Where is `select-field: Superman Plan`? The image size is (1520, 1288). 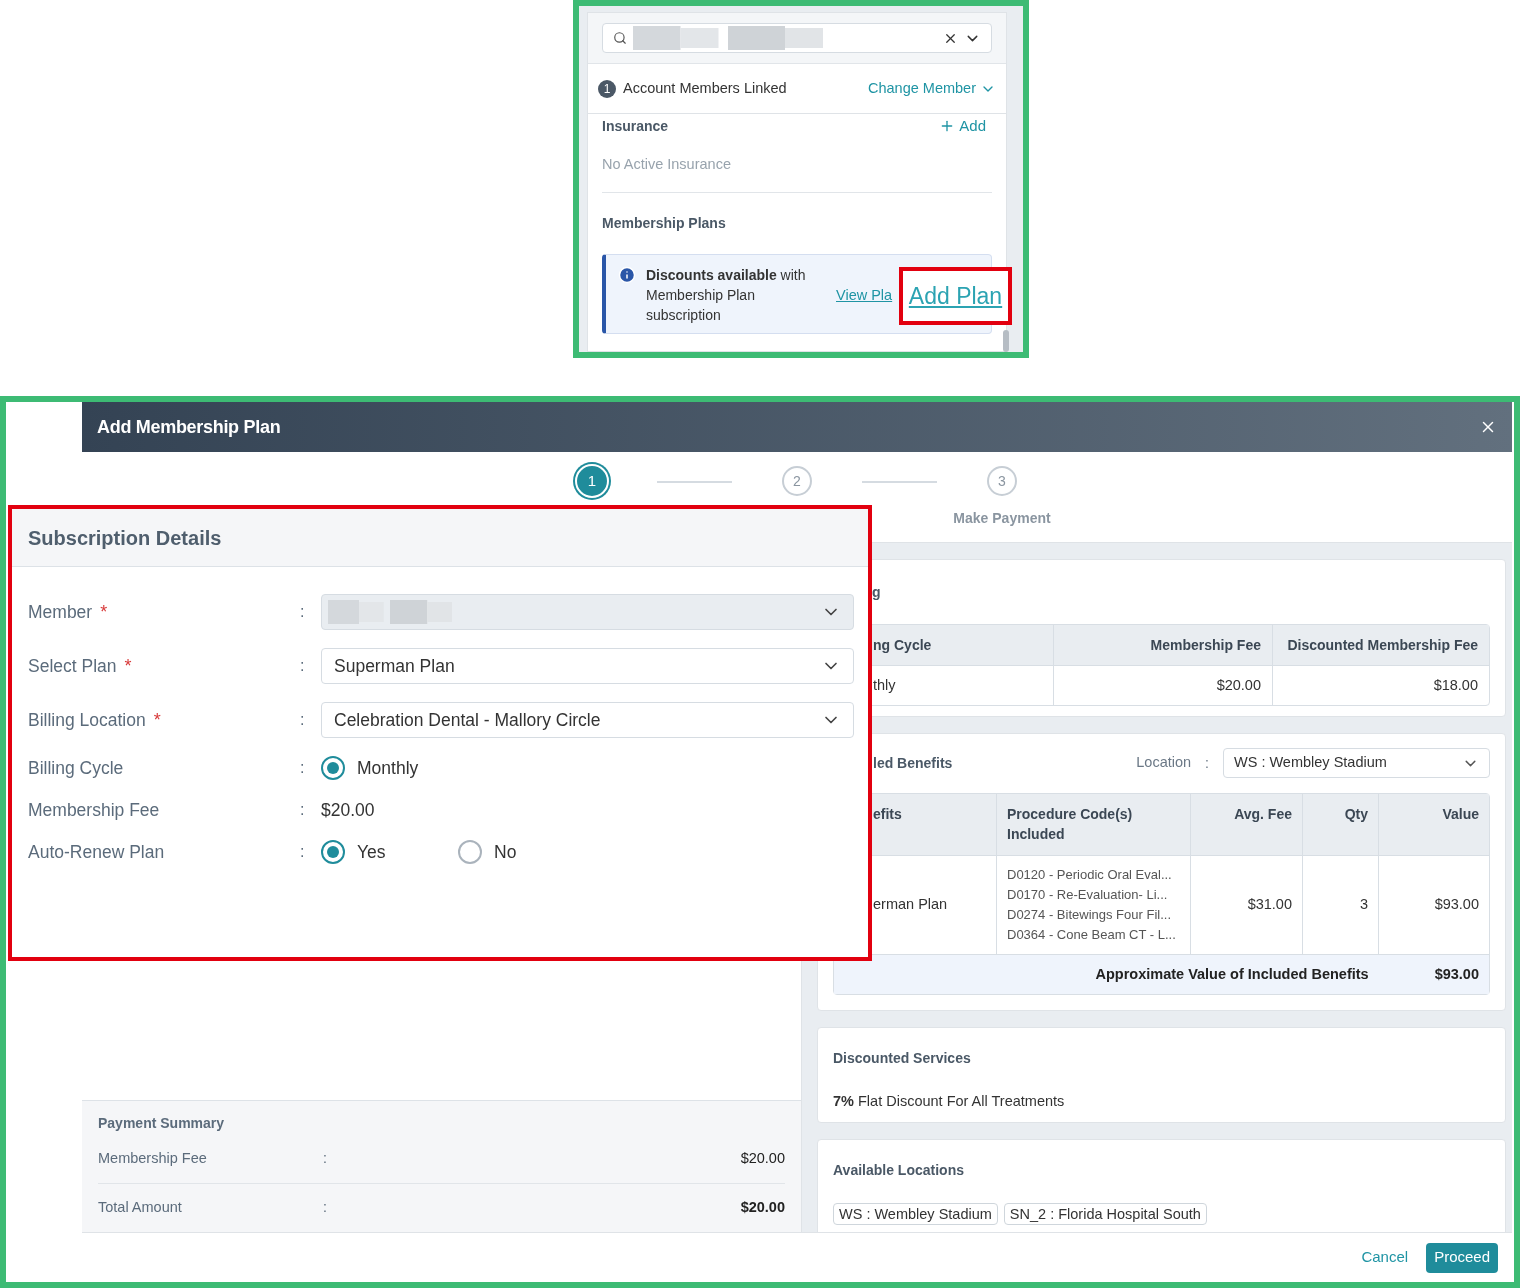 select-field: Superman Plan is located at coordinates (587, 666).